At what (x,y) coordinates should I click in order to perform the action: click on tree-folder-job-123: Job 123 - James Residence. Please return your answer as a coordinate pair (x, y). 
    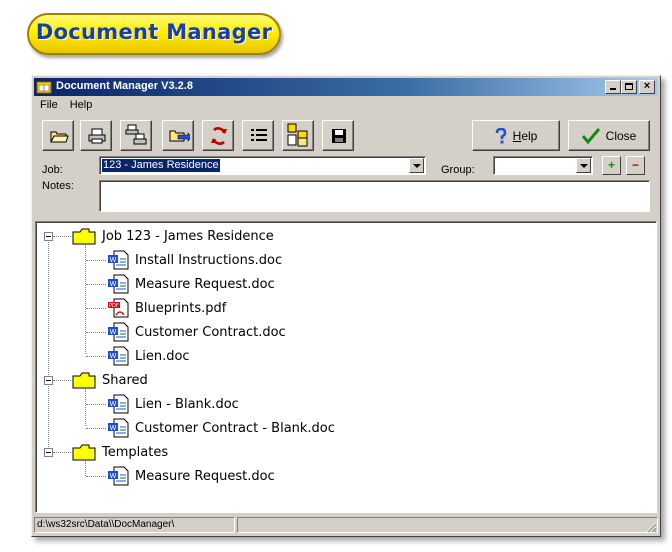
    Looking at the image, I should click on (173, 236).